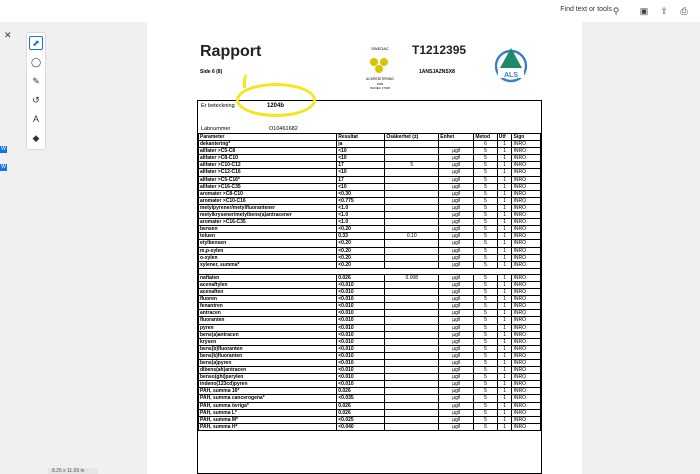  I want to click on table-cell: pyren, so click(267, 327).